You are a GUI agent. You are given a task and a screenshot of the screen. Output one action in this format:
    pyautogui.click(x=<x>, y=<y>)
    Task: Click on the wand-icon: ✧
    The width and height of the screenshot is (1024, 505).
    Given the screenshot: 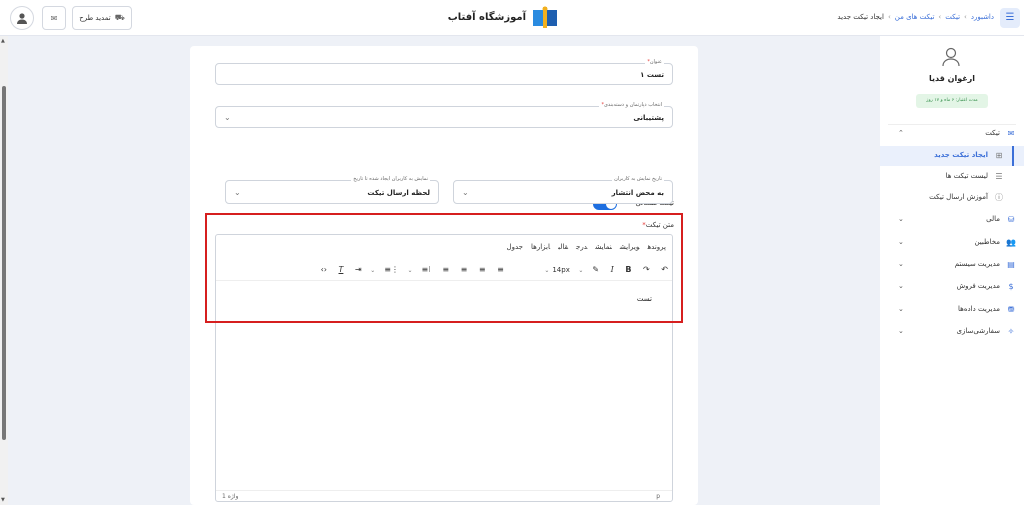 What is the action you would take?
    pyautogui.click(x=1011, y=331)
    